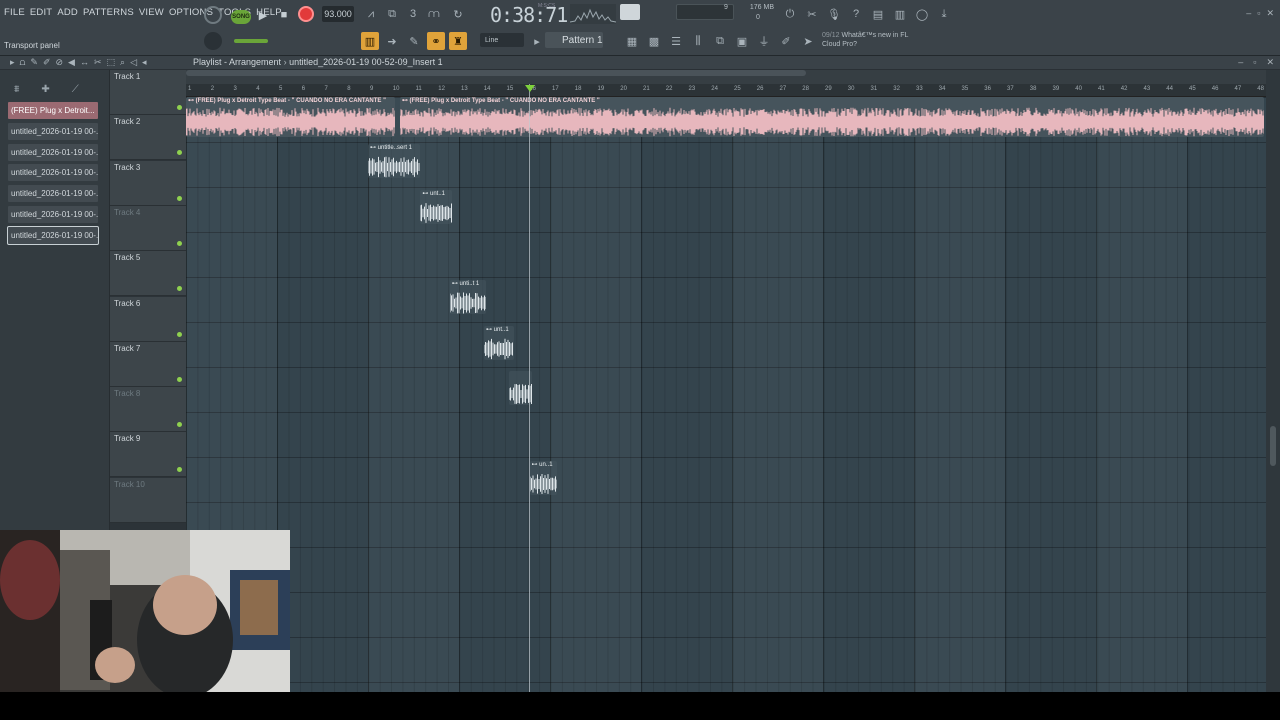 This screenshot has height=720, width=1280. What do you see at coordinates (698, 41) in the screenshot?
I see `equalizer-icon: ⫼` at bounding box center [698, 41].